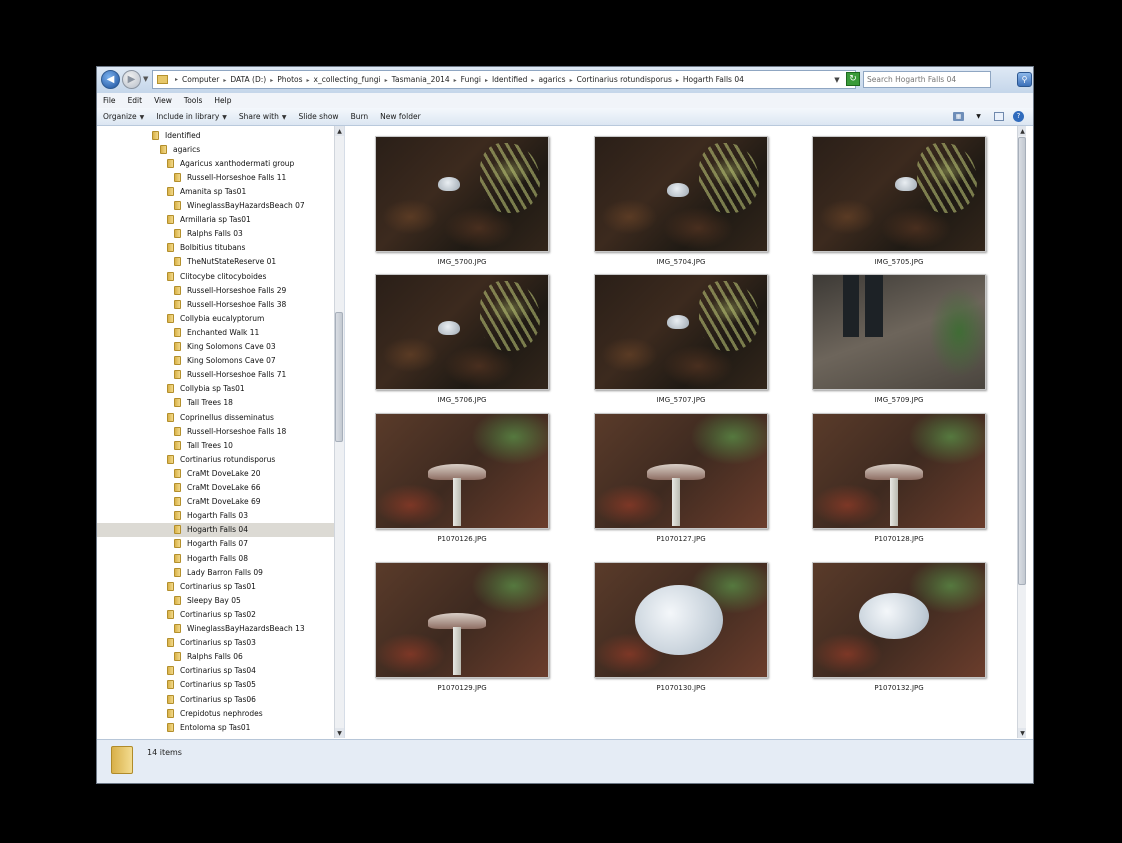 The height and width of the screenshot is (843, 1122). Describe the element at coordinates (360, 116) in the screenshot. I see `burn-button: Burn` at that location.